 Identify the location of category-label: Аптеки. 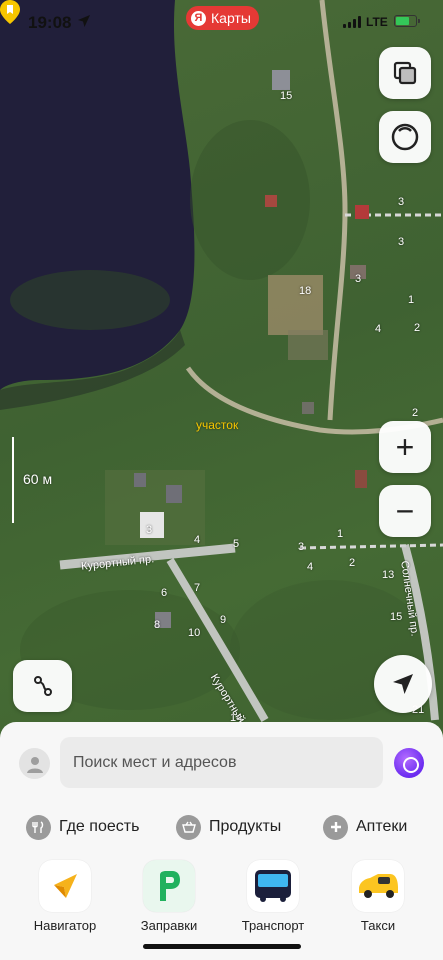
(382, 826).